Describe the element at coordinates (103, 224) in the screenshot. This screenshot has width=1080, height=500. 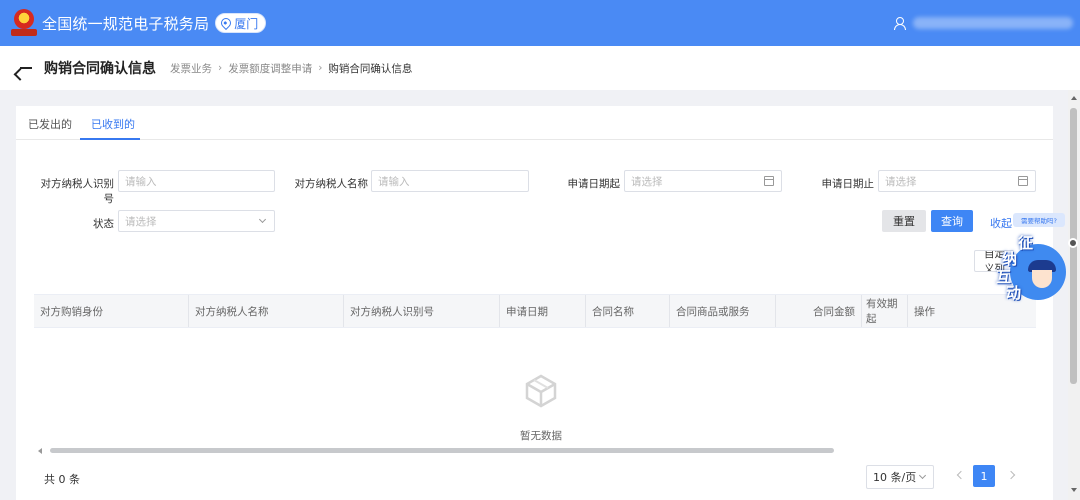
I see `status-label: 状态` at that location.